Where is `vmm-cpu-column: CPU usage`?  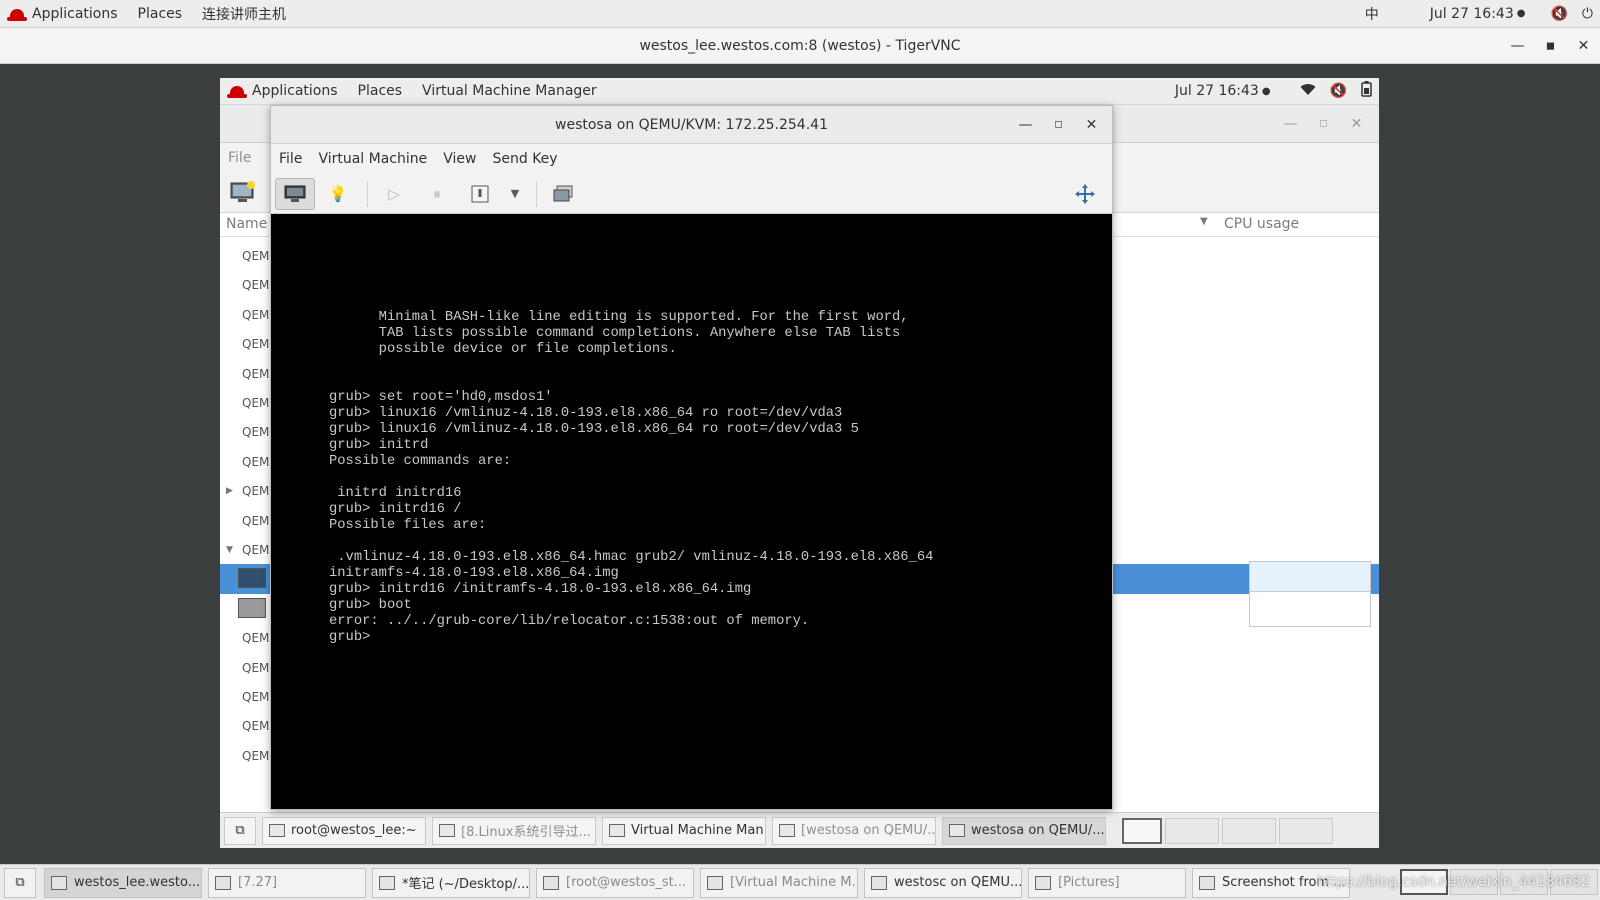
vmm-cpu-column: CPU usage is located at coordinates (1261, 224).